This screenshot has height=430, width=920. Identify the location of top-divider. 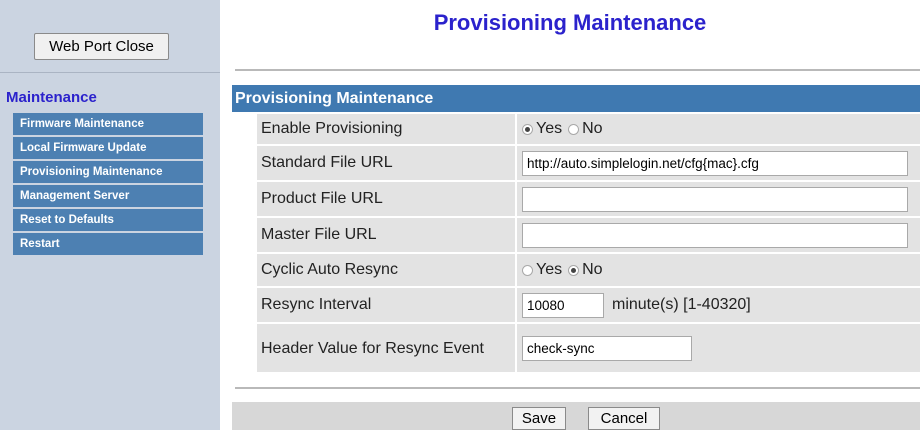
(577, 70).